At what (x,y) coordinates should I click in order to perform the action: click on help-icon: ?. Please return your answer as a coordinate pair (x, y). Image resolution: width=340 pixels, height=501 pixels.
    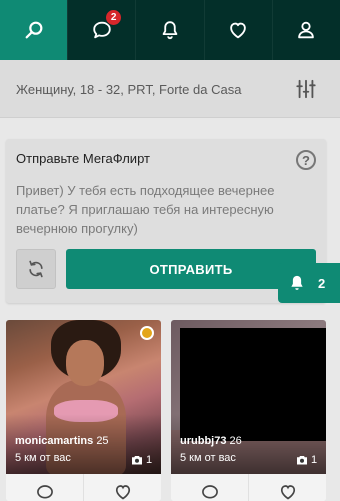
    Looking at the image, I should click on (306, 160).